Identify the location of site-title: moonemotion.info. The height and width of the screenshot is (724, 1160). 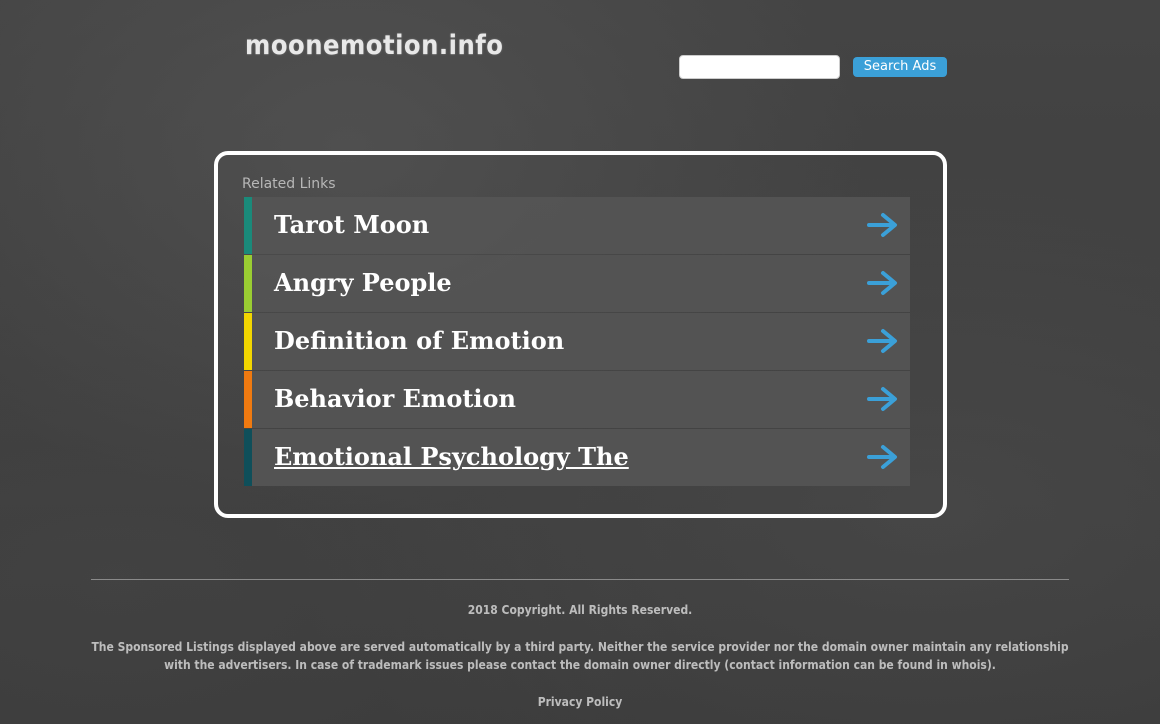
(374, 45).